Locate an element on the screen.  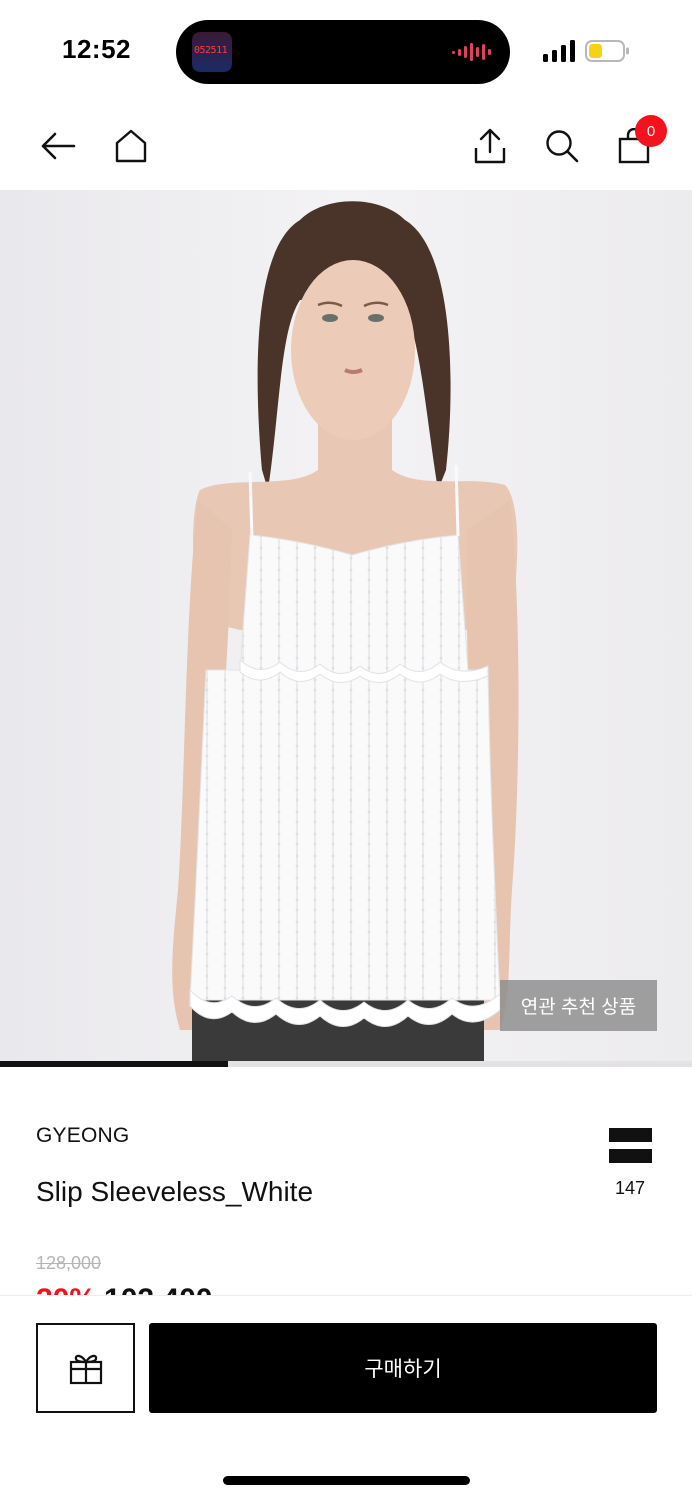
home-icon is located at coordinates (131, 146).